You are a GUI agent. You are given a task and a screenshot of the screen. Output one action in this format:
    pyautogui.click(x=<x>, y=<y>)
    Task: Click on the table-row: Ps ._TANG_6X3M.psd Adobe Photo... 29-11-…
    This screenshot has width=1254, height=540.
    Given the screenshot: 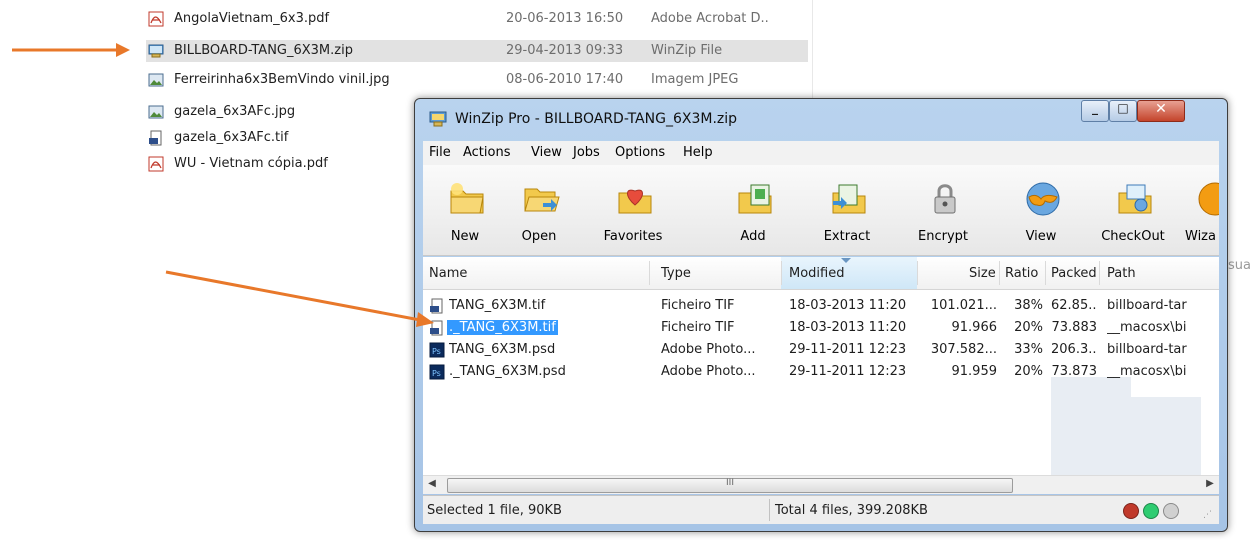 What is the action you would take?
    pyautogui.click(x=821, y=372)
    